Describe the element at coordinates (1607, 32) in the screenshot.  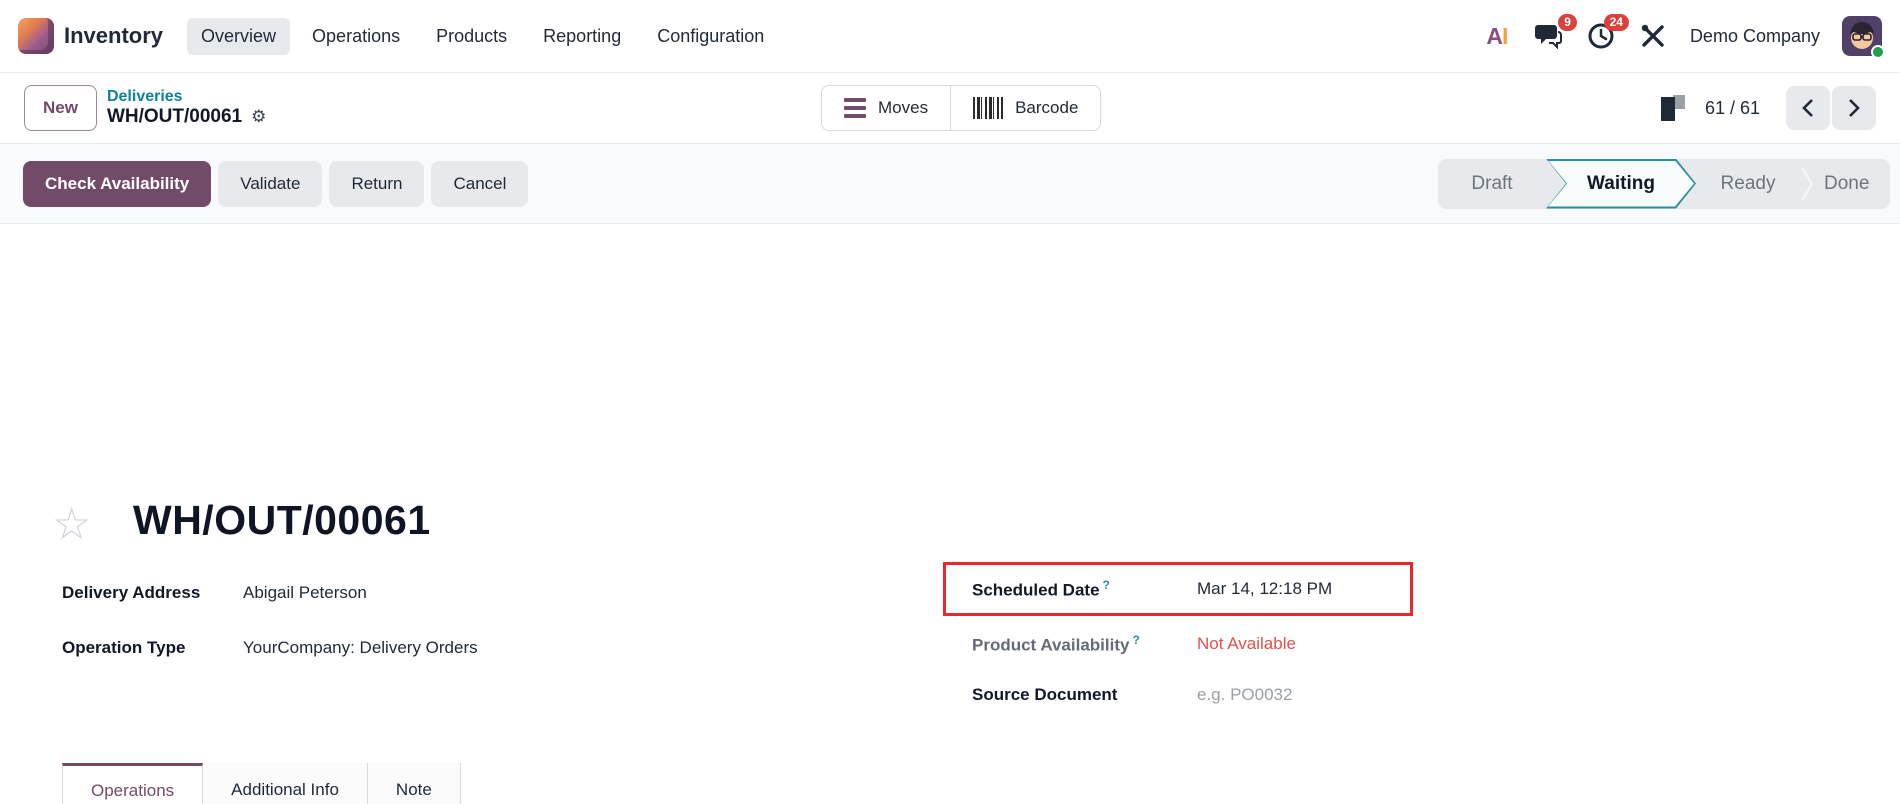
I see `activities-clock-icon: 24` at that location.